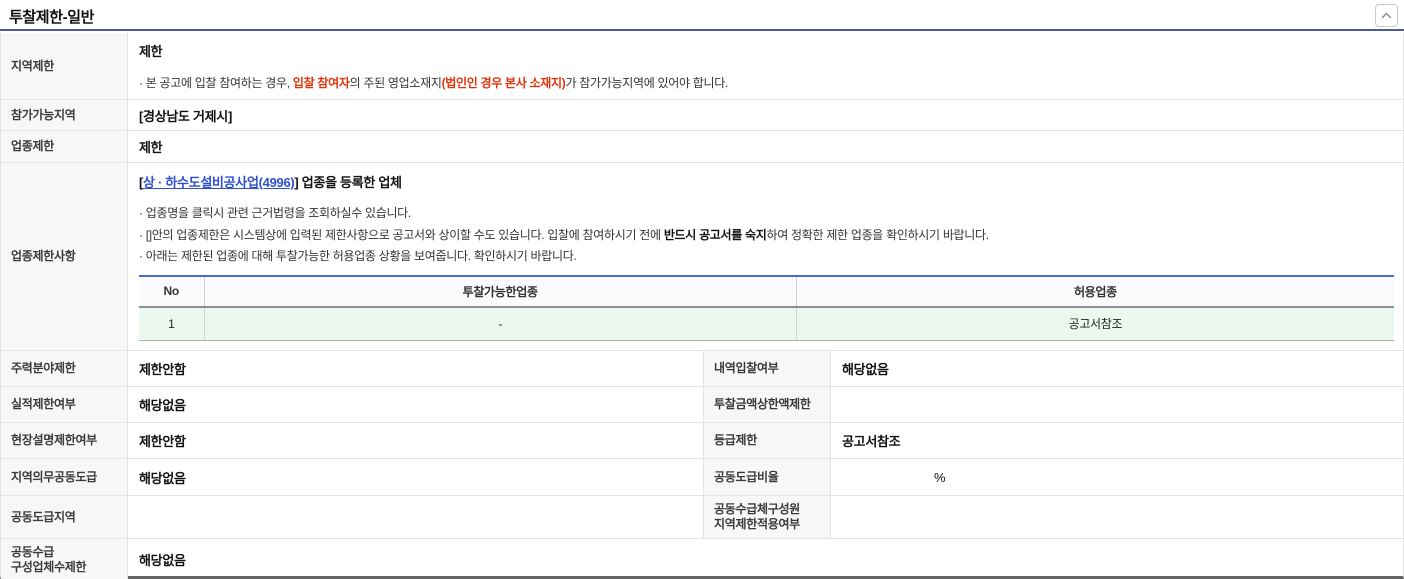 This screenshot has width=1404, height=579. What do you see at coordinates (940, 477) in the screenshot?
I see `joint-supply-ratio-value: %` at bounding box center [940, 477].